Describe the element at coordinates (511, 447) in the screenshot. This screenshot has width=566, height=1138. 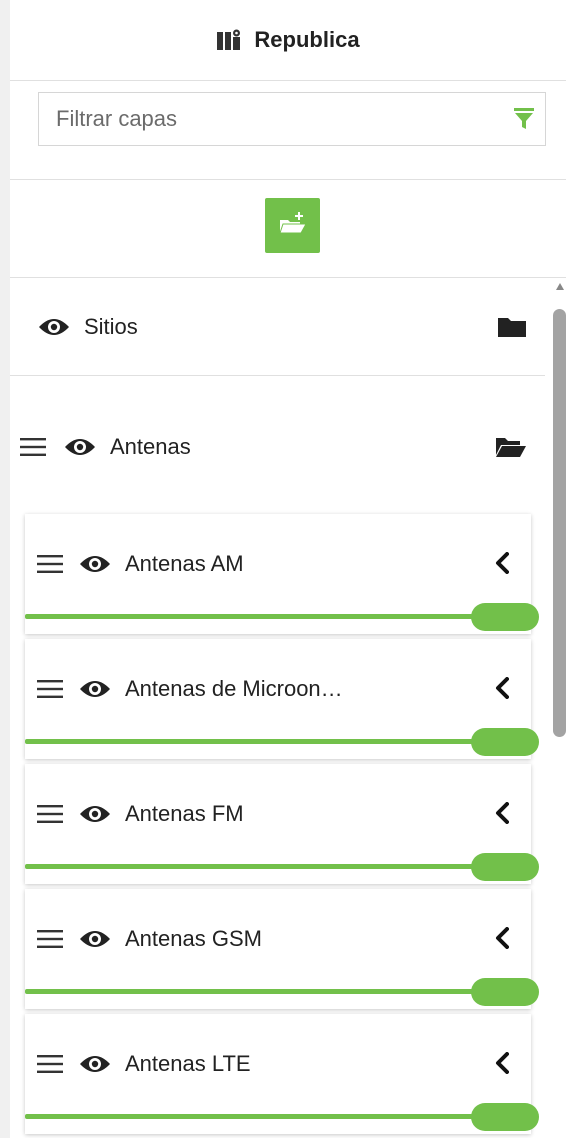
I see `folder-open-icon` at that location.